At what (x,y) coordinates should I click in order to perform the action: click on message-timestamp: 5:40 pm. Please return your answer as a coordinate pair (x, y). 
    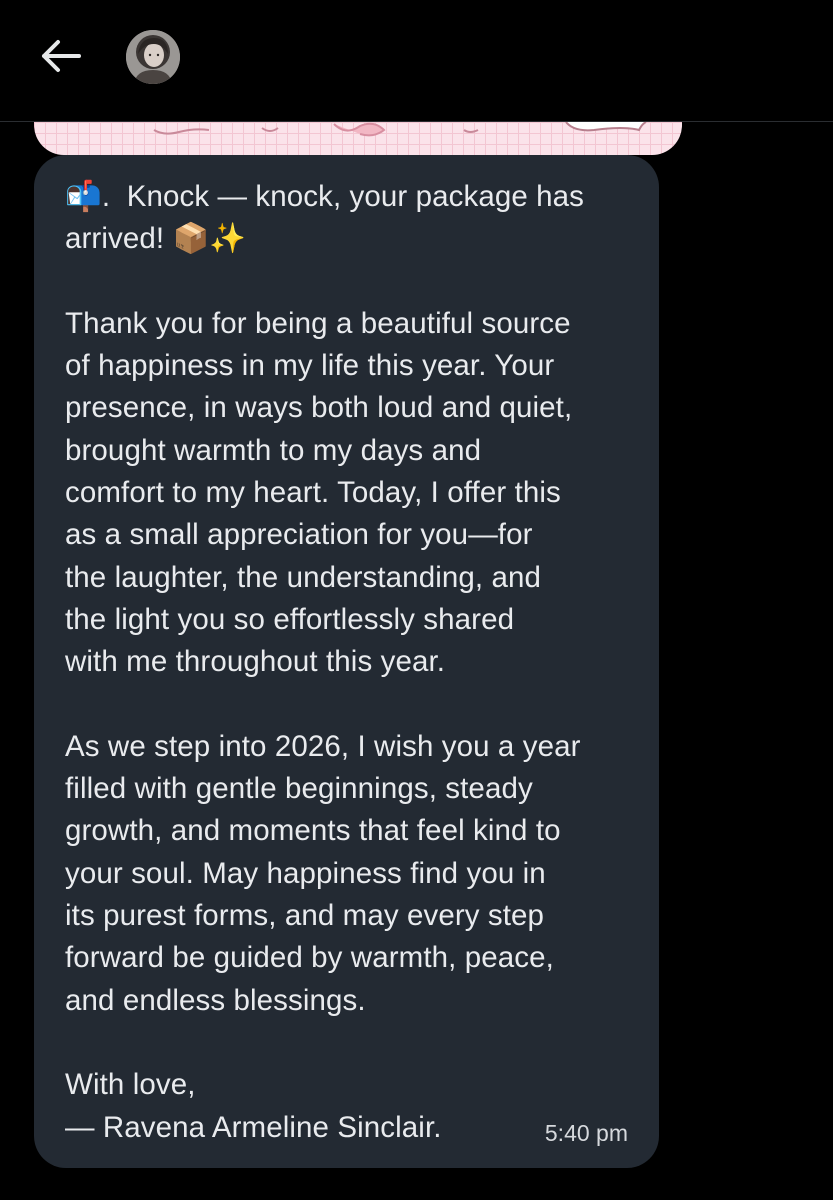
    Looking at the image, I should click on (586, 1133).